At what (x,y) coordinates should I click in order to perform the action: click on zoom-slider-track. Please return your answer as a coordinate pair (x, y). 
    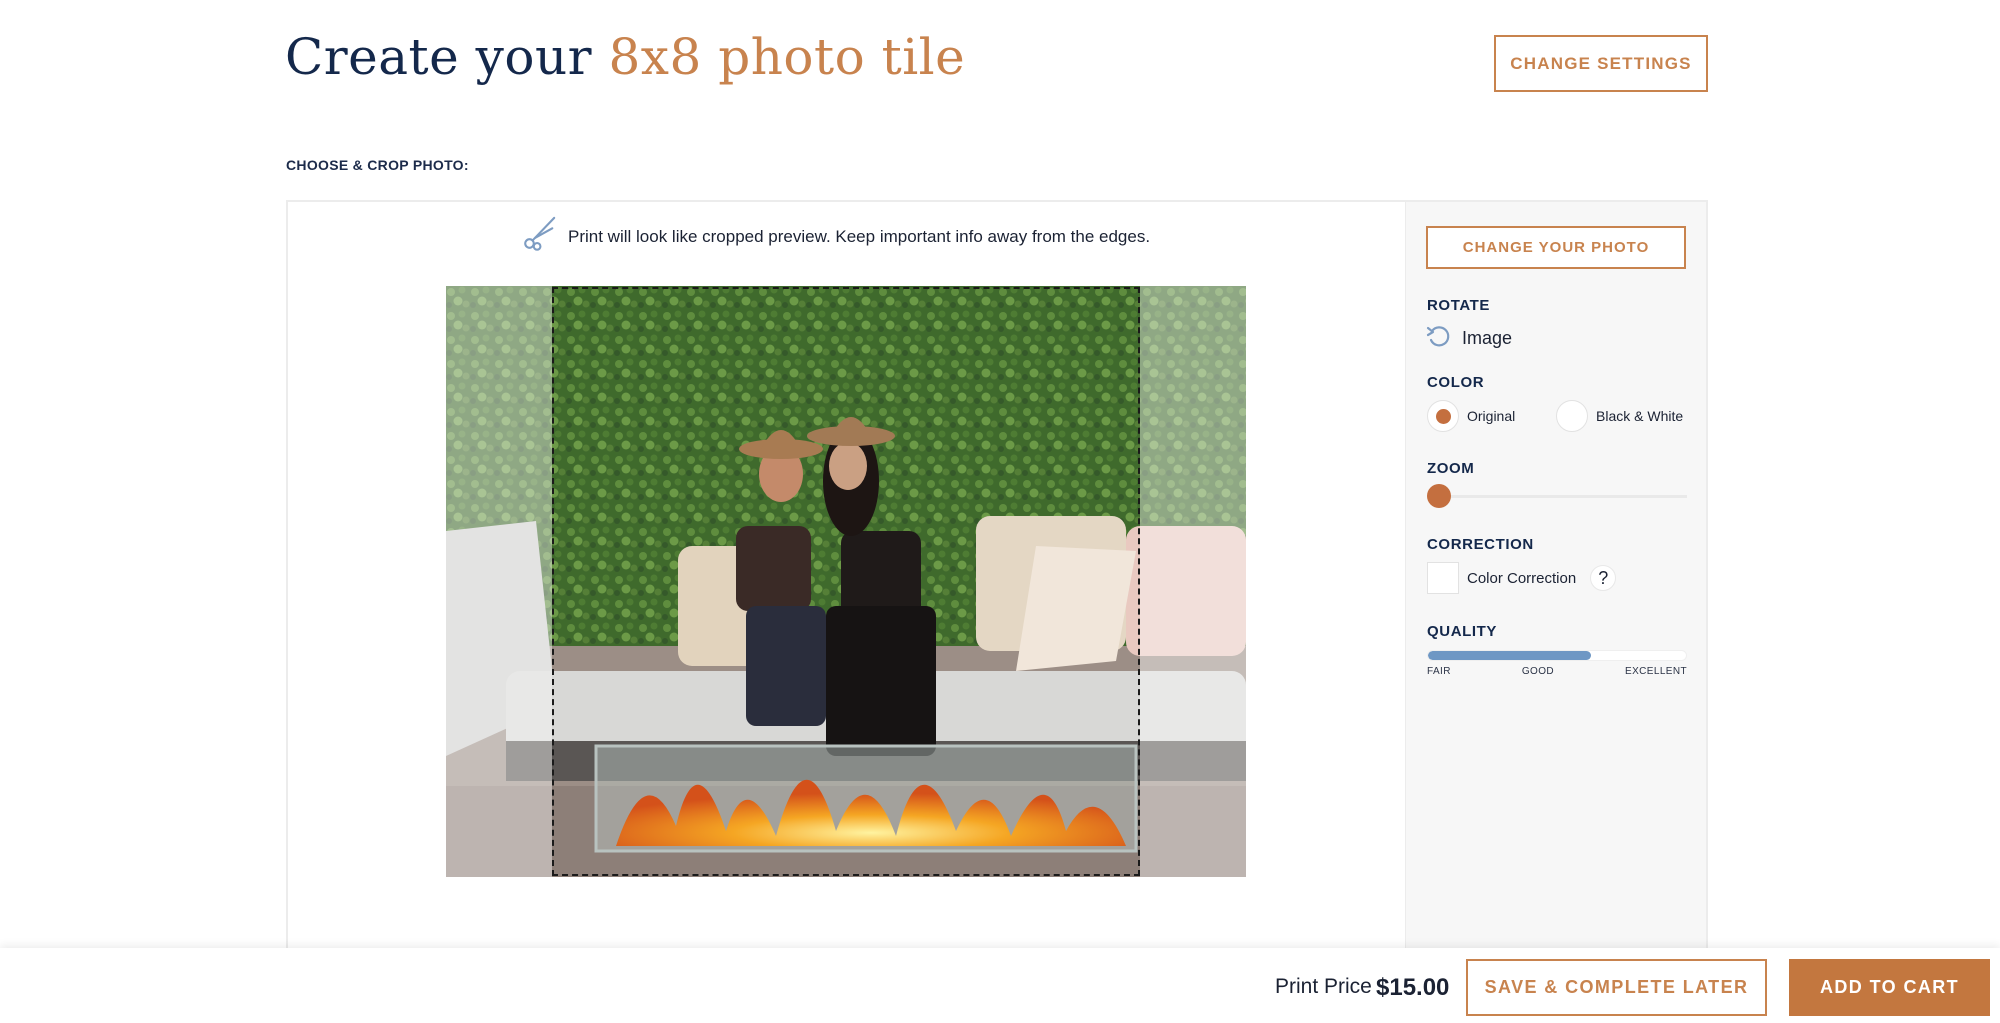
    Looking at the image, I should click on (1557, 496).